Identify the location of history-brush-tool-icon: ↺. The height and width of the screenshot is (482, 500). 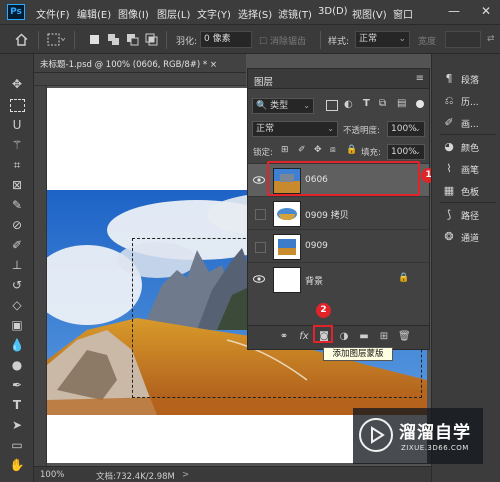
(17, 285).